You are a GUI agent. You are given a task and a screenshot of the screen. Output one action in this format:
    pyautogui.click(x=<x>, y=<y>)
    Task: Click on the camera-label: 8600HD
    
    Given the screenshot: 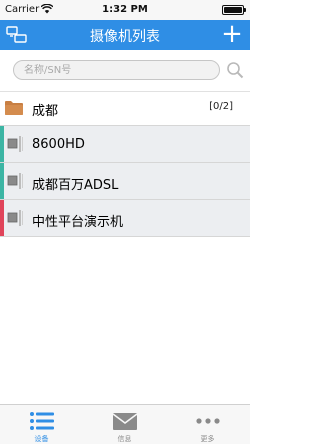 What is the action you would take?
    pyautogui.click(x=58, y=144)
    